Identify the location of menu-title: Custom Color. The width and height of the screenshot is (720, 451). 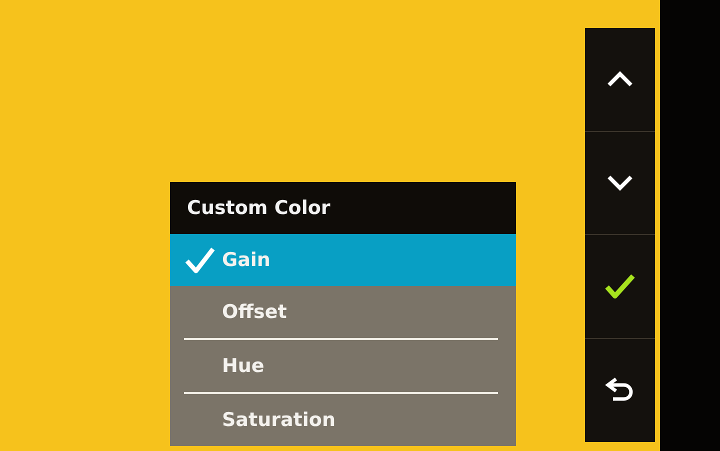
(343, 208).